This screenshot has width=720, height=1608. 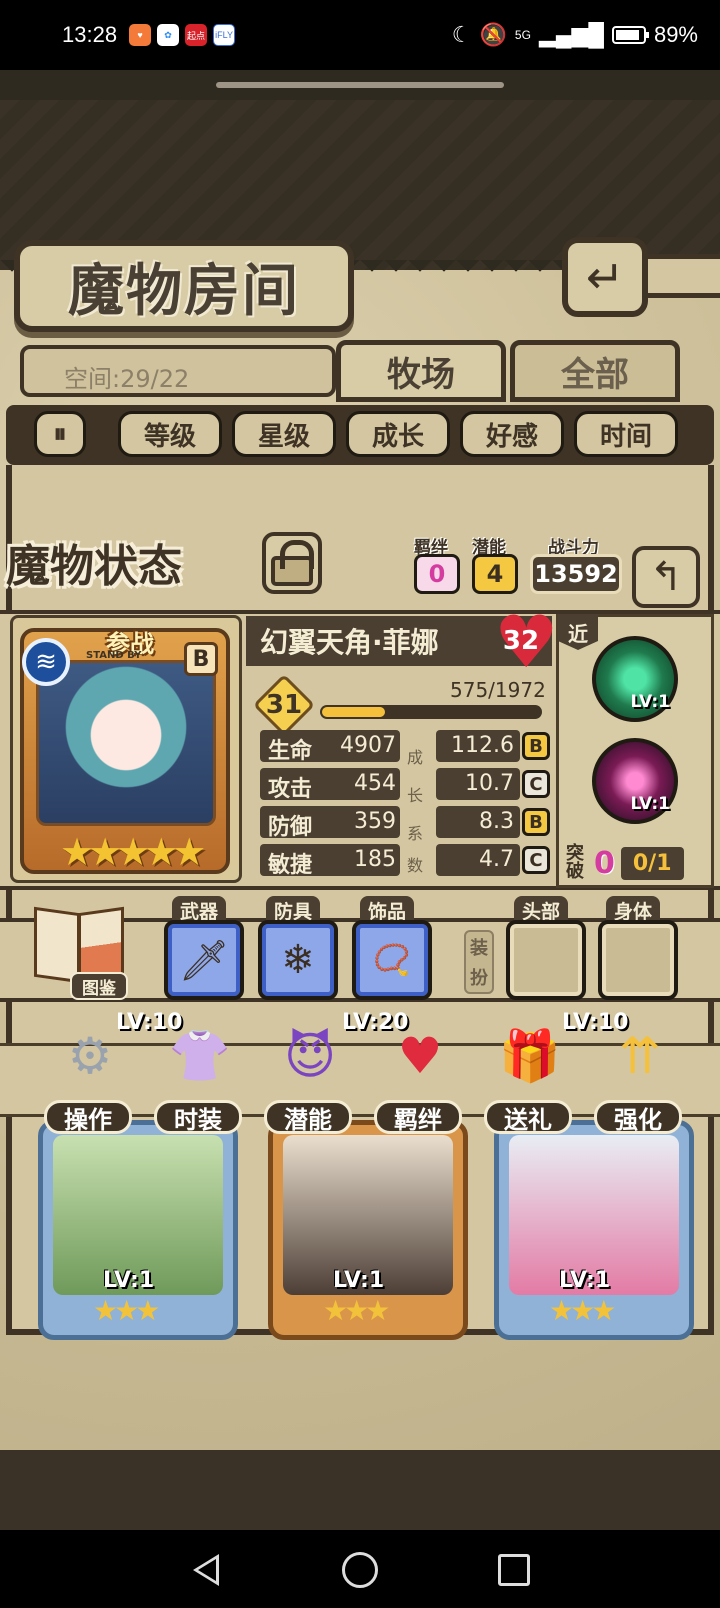 What do you see at coordinates (360, 1490) in the screenshot?
I see `bottom-background` at bounding box center [360, 1490].